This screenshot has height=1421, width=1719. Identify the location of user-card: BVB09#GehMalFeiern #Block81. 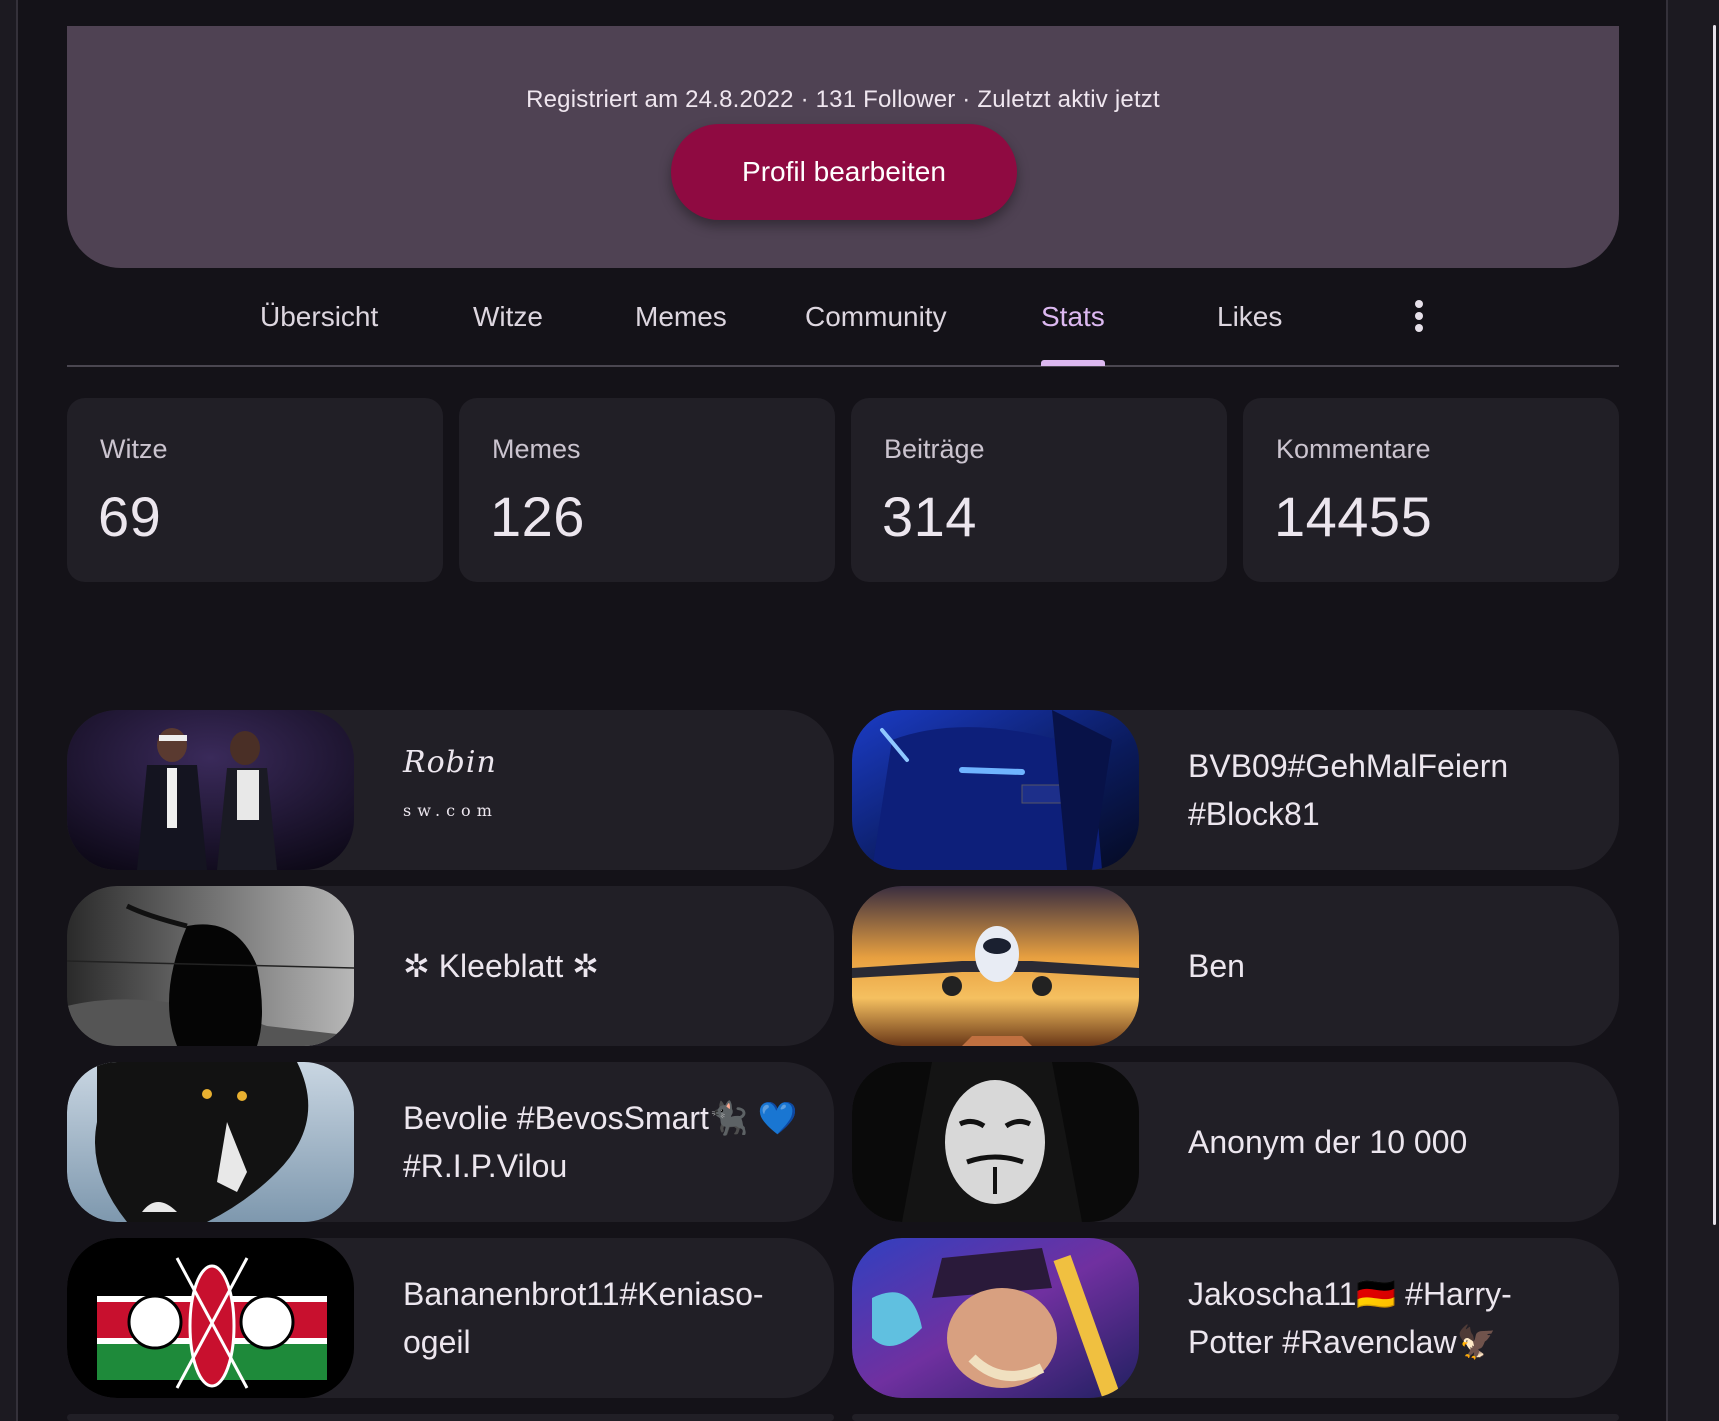
(1235, 790).